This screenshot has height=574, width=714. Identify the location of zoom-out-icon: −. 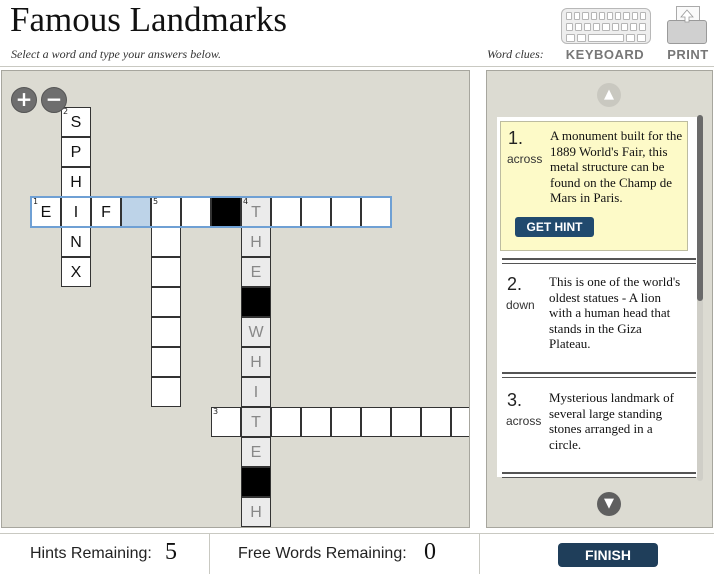
(54, 100).